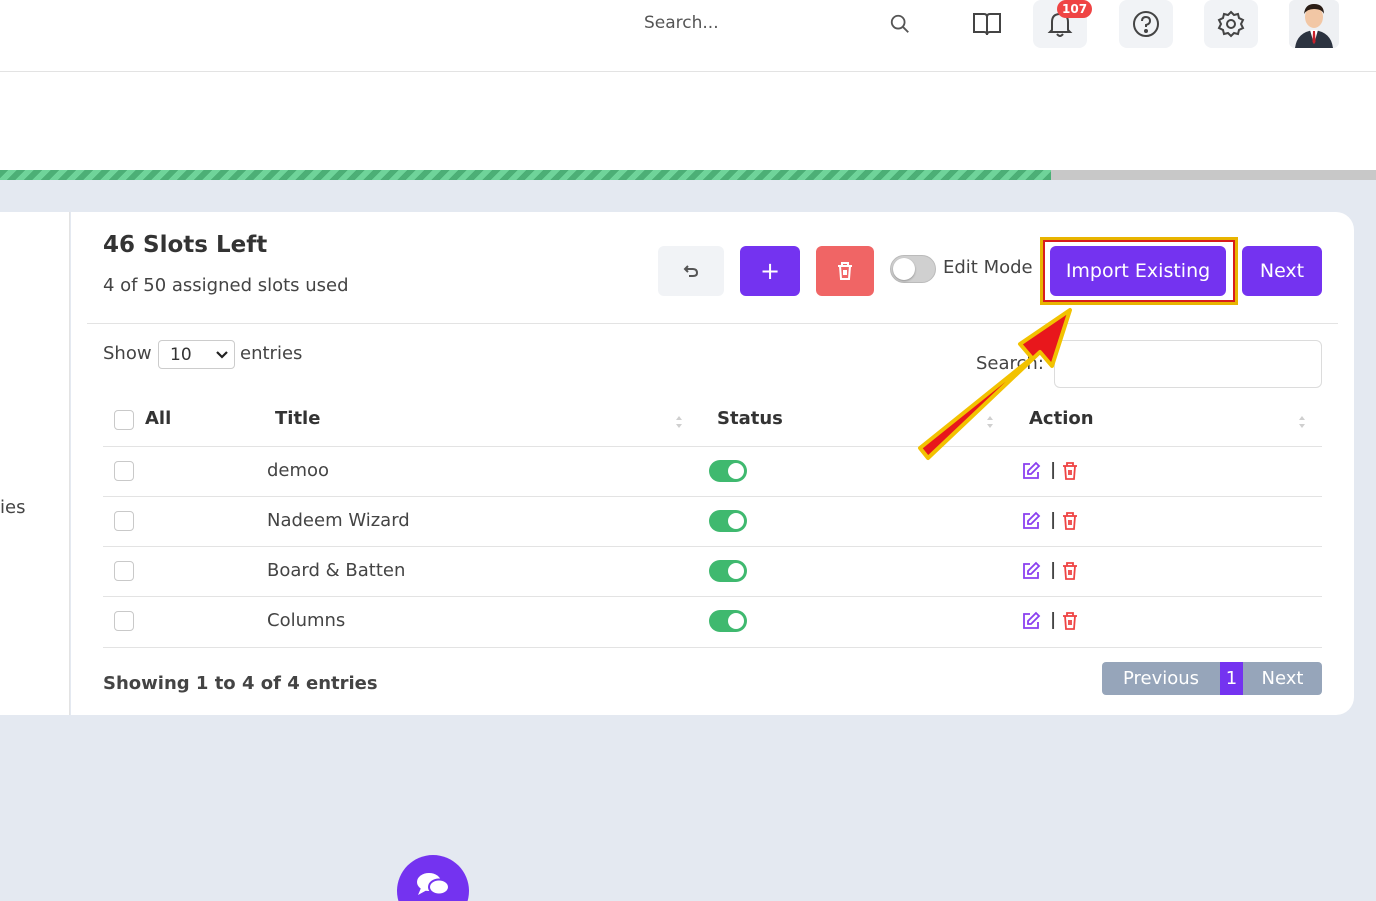 Image resolution: width=1376 pixels, height=901 pixels. I want to click on delete-selected-button, so click(845, 271).